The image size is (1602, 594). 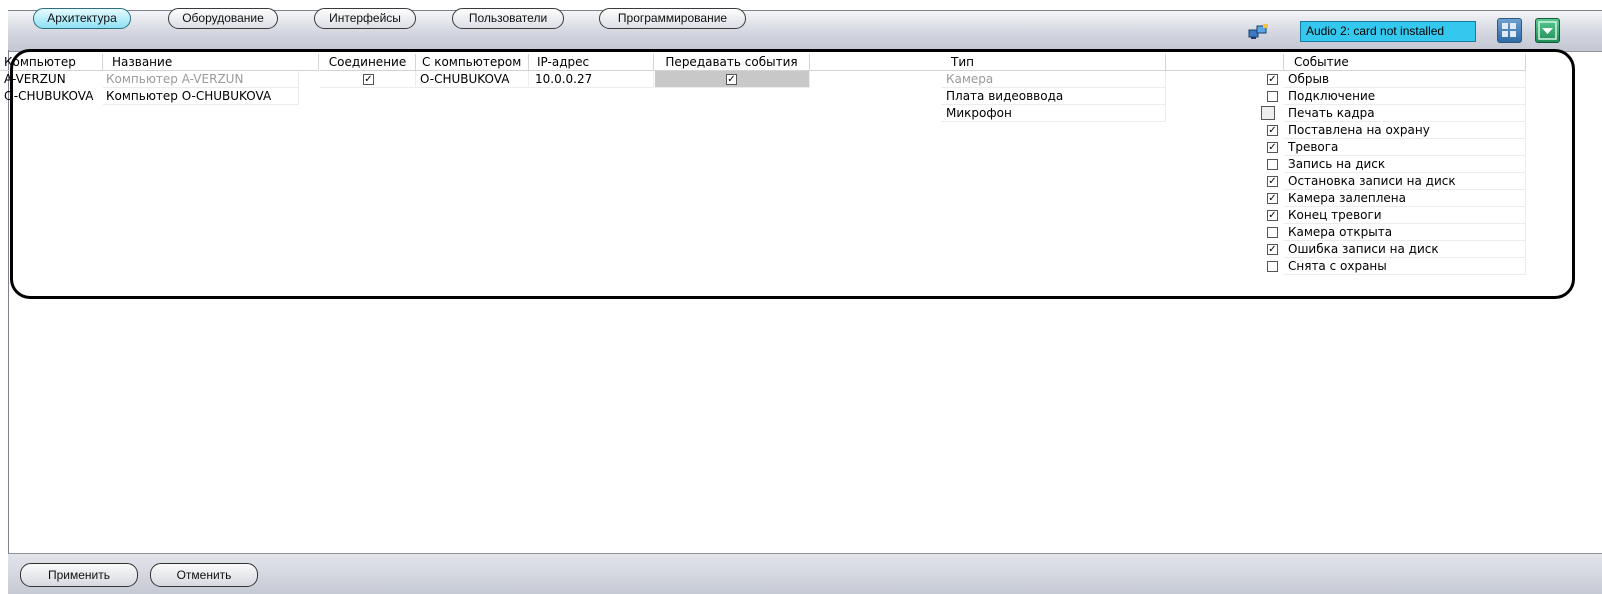 I want to click on event-list-item: Снята с охраны, so click(x=1393, y=266).